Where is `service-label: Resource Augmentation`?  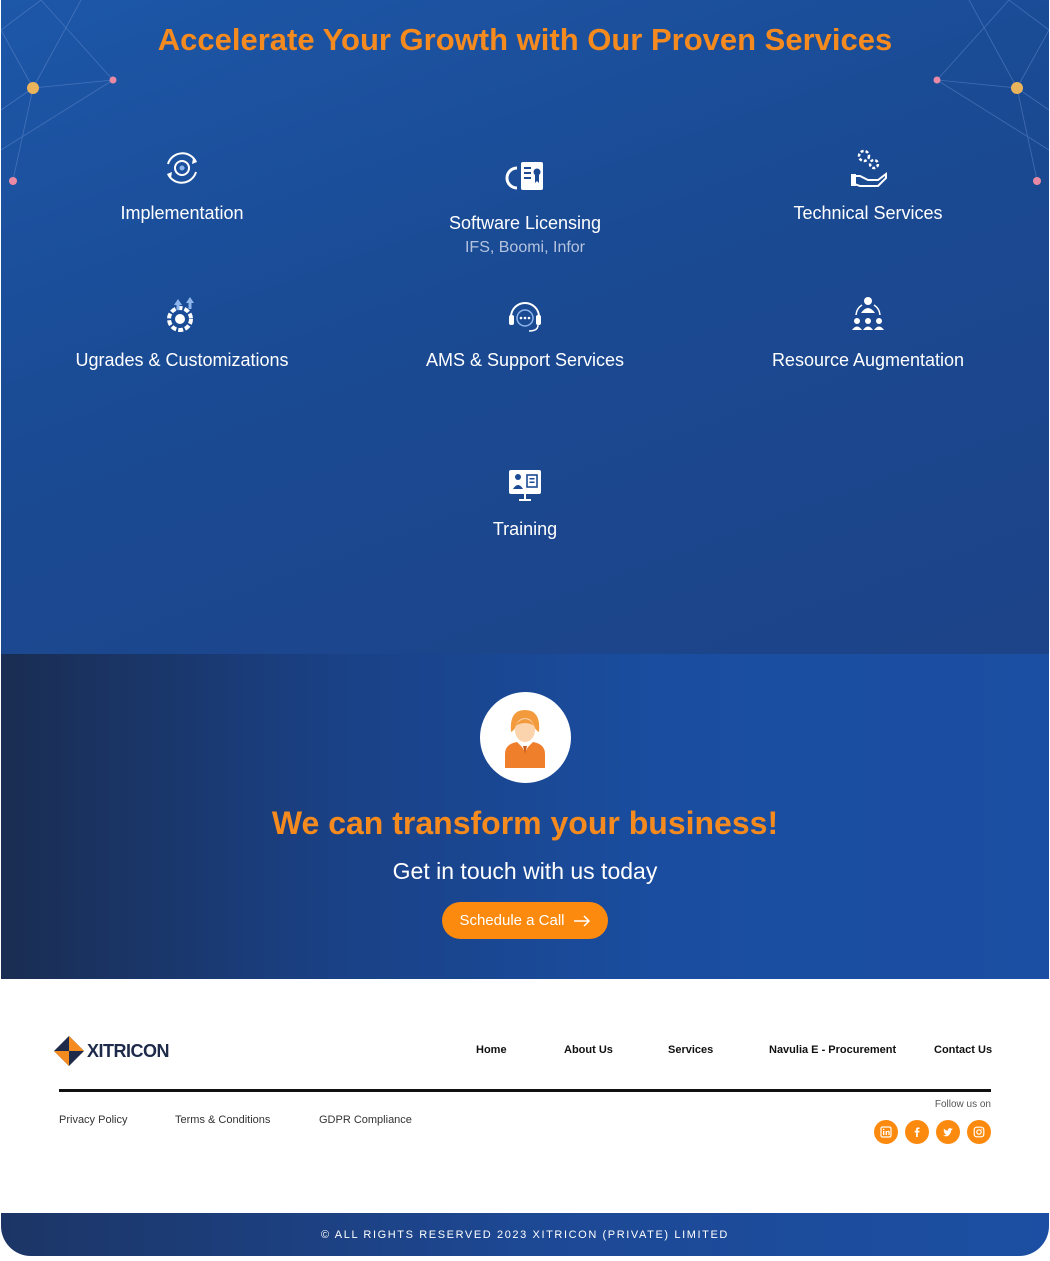
service-label: Resource Augmentation is located at coordinates (868, 360).